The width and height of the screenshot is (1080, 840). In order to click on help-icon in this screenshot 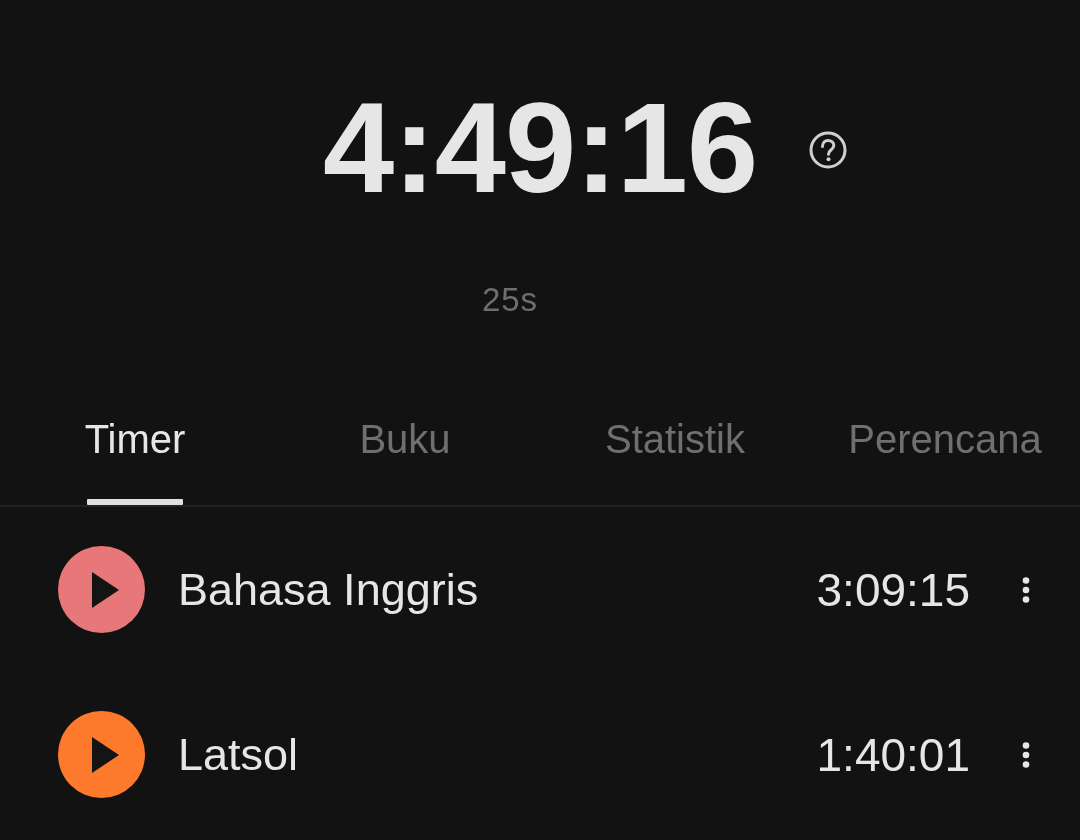, I will do `click(828, 150)`.